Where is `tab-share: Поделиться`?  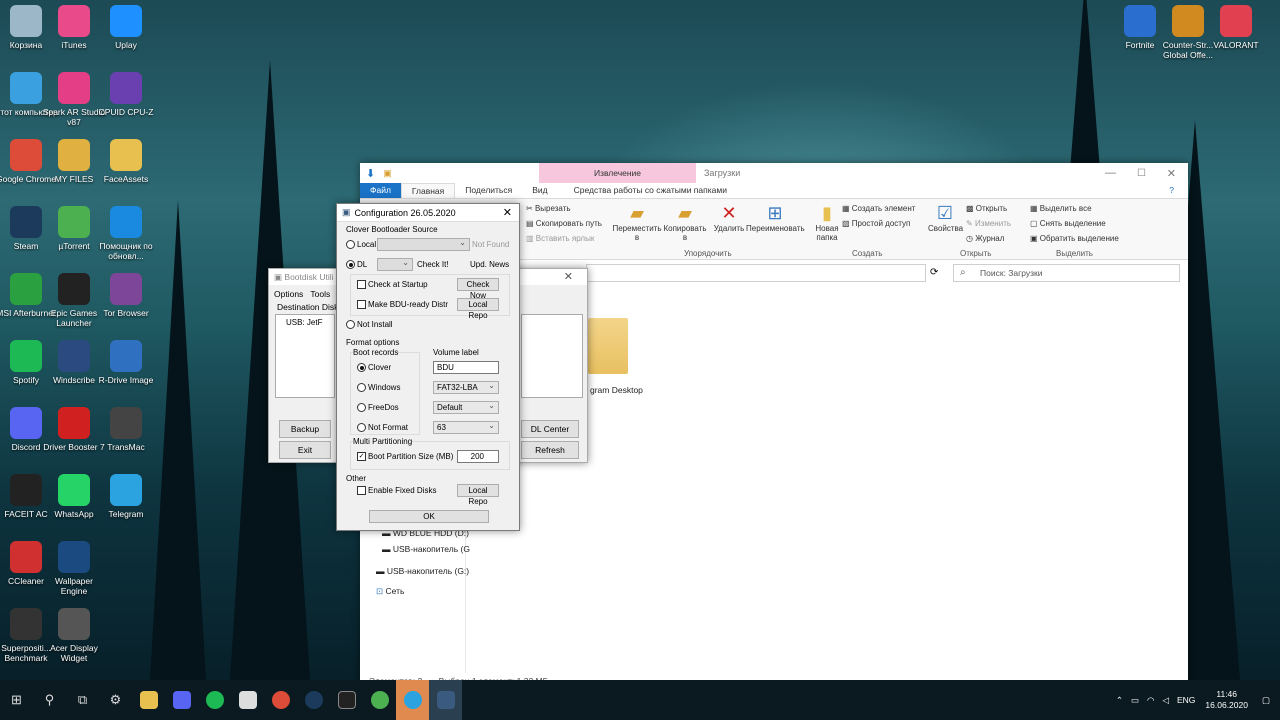
tab-share: Поделиться is located at coordinates (488, 190).